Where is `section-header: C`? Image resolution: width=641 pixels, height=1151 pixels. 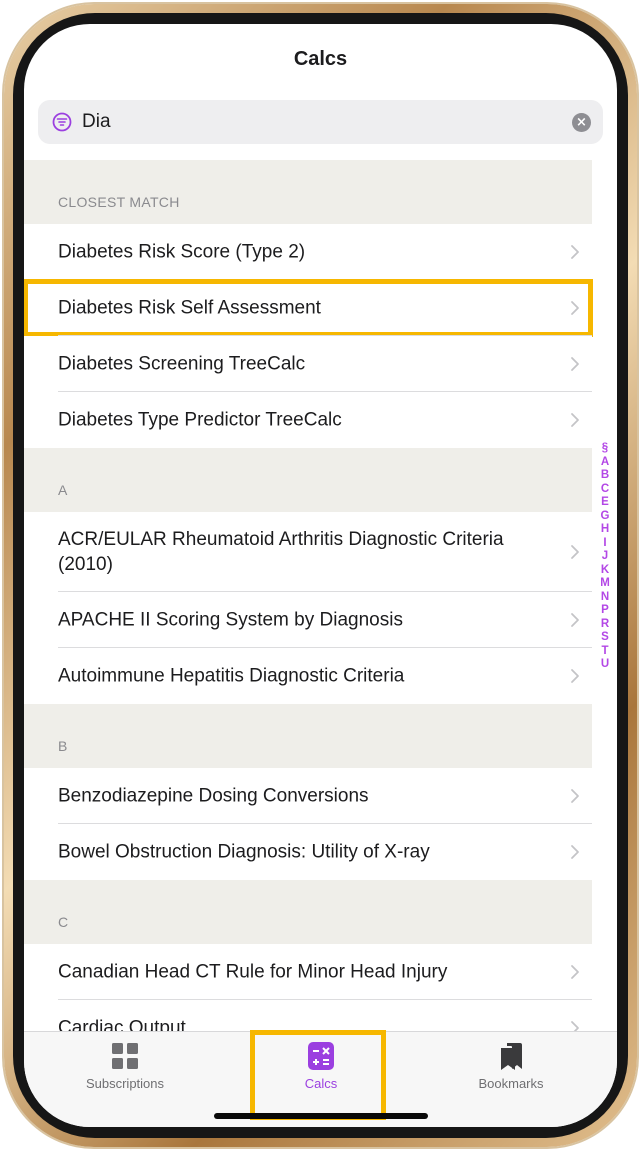
section-header: C is located at coordinates (308, 923).